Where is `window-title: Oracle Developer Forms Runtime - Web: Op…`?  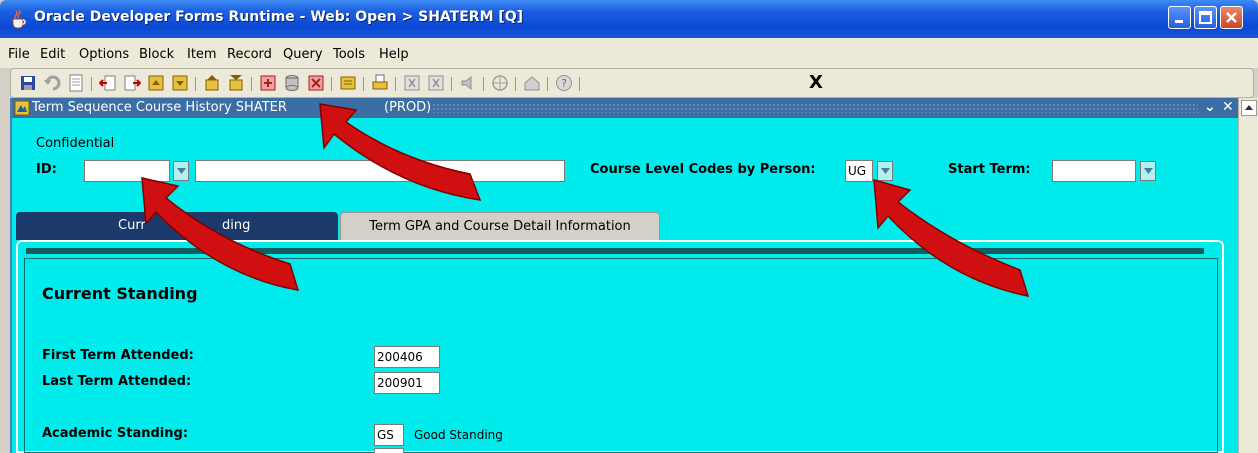 window-title: Oracle Developer Forms Runtime - Web: Op… is located at coordinates (279, 17).